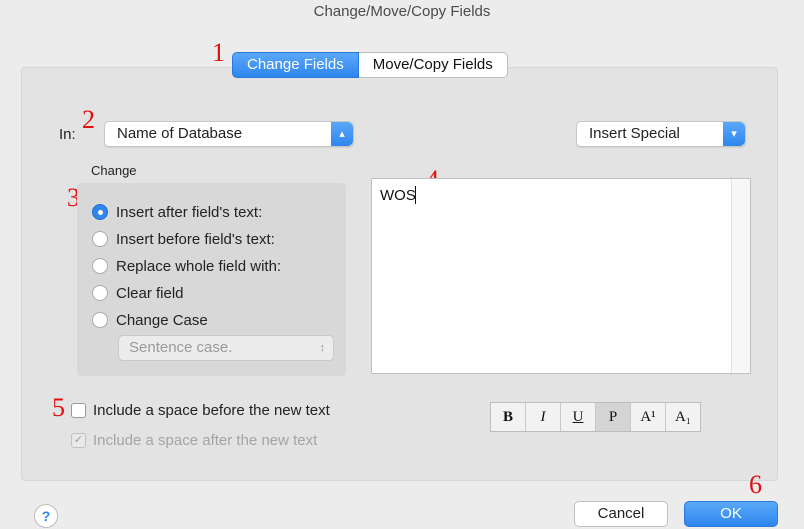  I want to click on insert-special-button: Insert Special ▾, so click(661, 134).